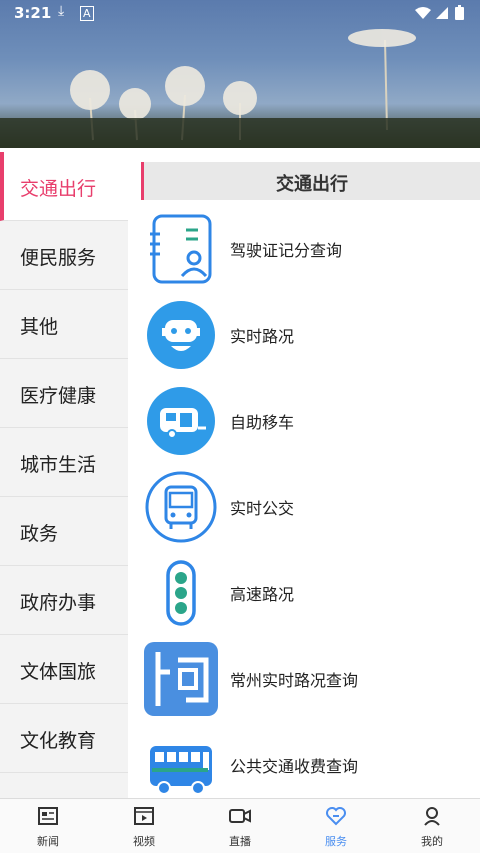  What do you see at coordinates (286, 250) in the screenshot?
I see `service-label: 驾驶证记分查询` at bounding box center [286, 250].